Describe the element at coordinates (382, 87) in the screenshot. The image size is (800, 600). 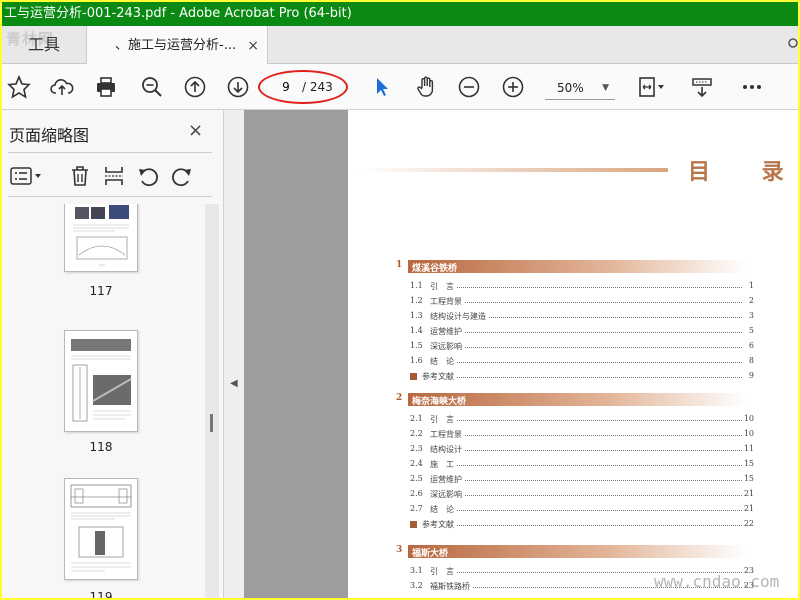
I see `select-arrow-icon` at that location.